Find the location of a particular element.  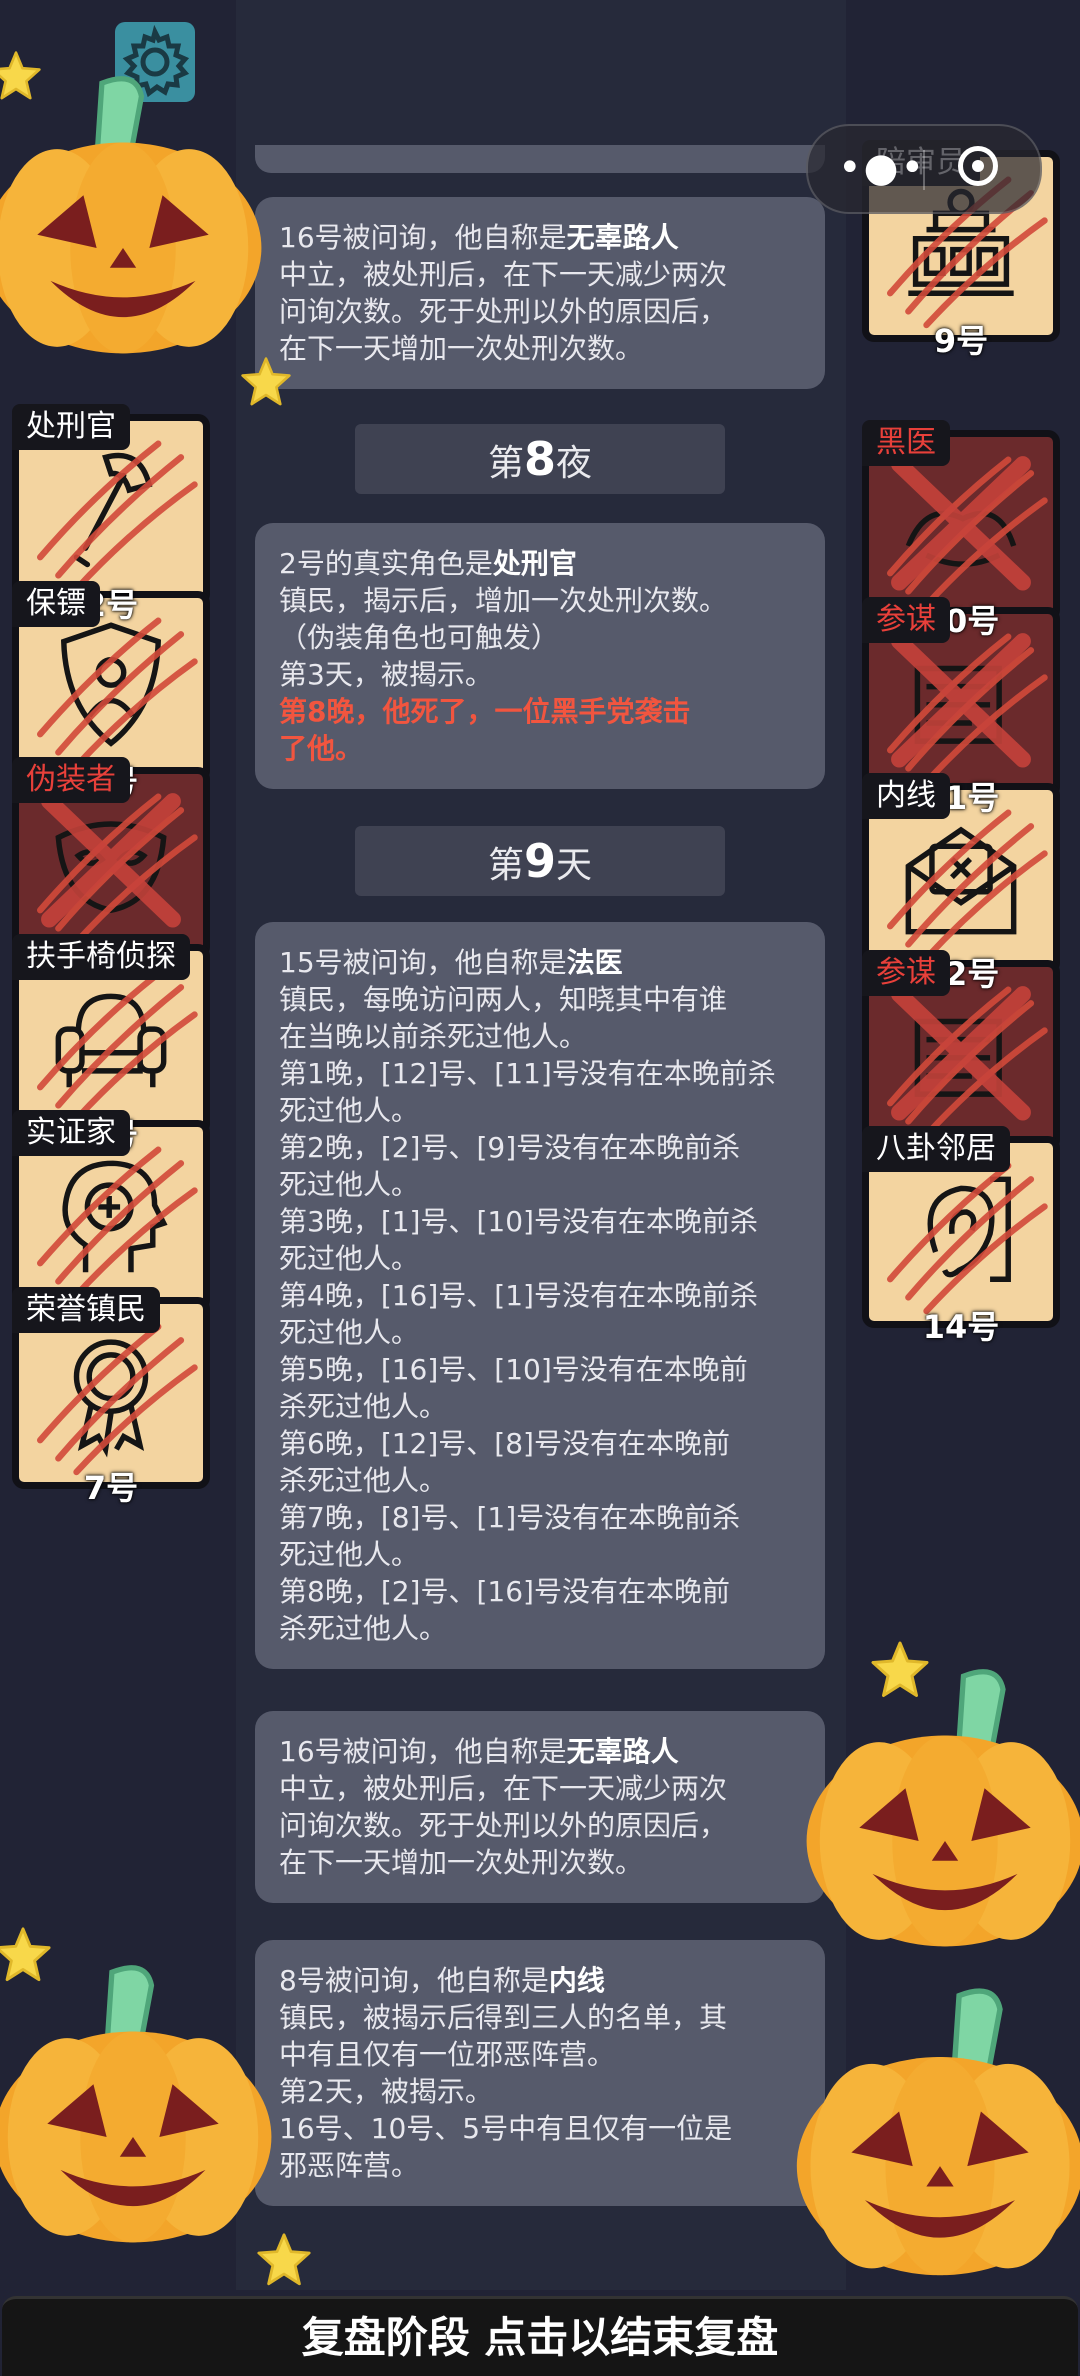

phase-suffix: 夜 is located at coordinates (574, 463).